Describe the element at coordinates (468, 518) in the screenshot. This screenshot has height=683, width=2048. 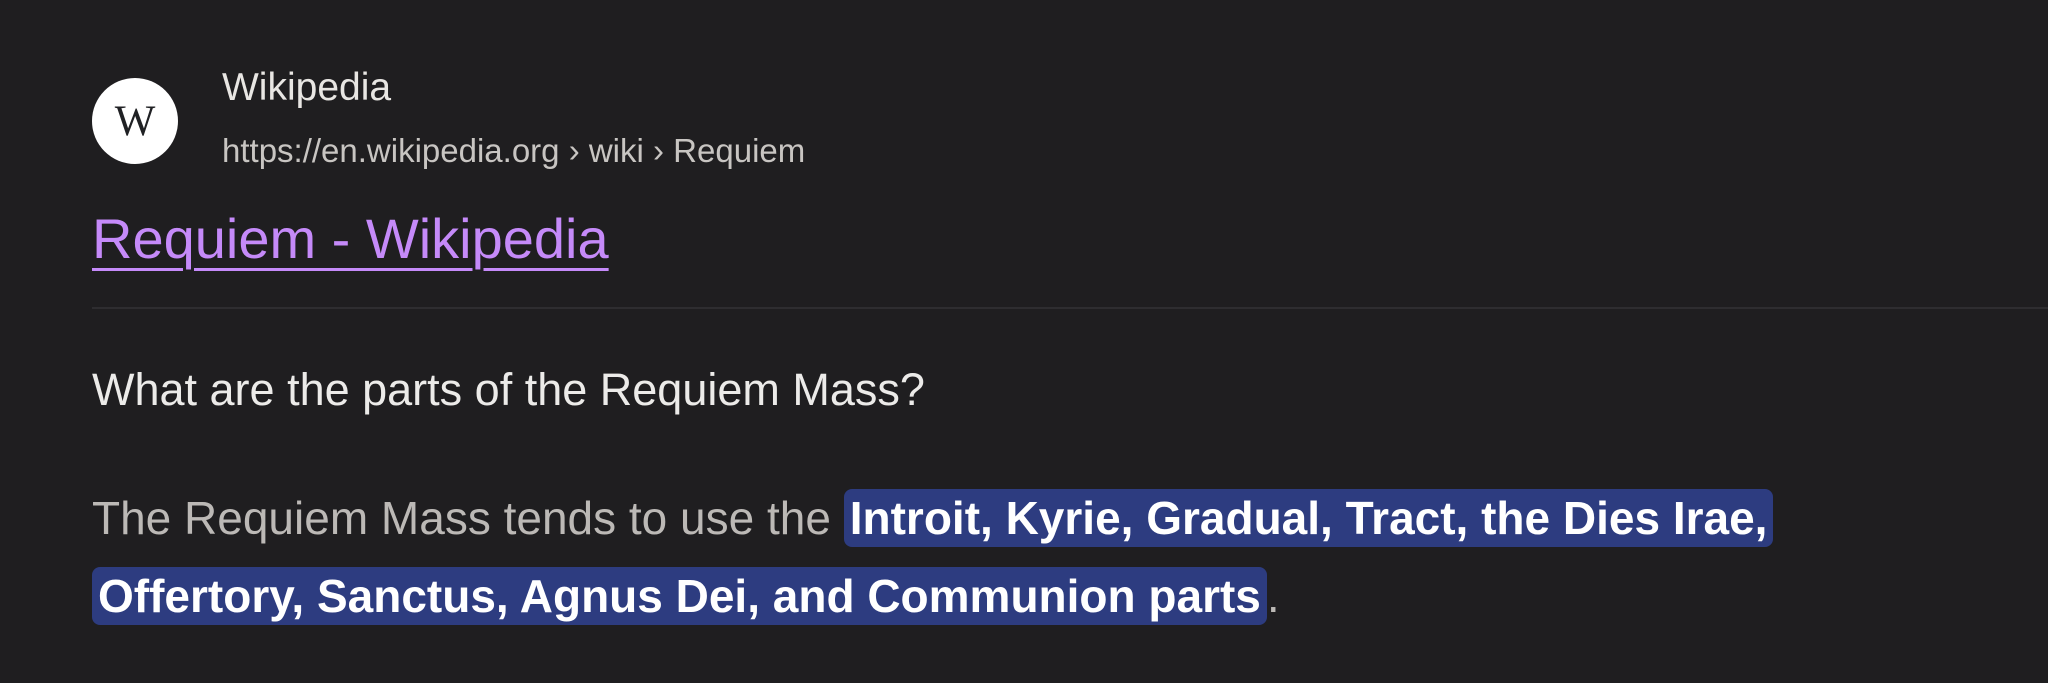
I see `snippet-prefix: The Requiem Mass tends to use the` at that location.